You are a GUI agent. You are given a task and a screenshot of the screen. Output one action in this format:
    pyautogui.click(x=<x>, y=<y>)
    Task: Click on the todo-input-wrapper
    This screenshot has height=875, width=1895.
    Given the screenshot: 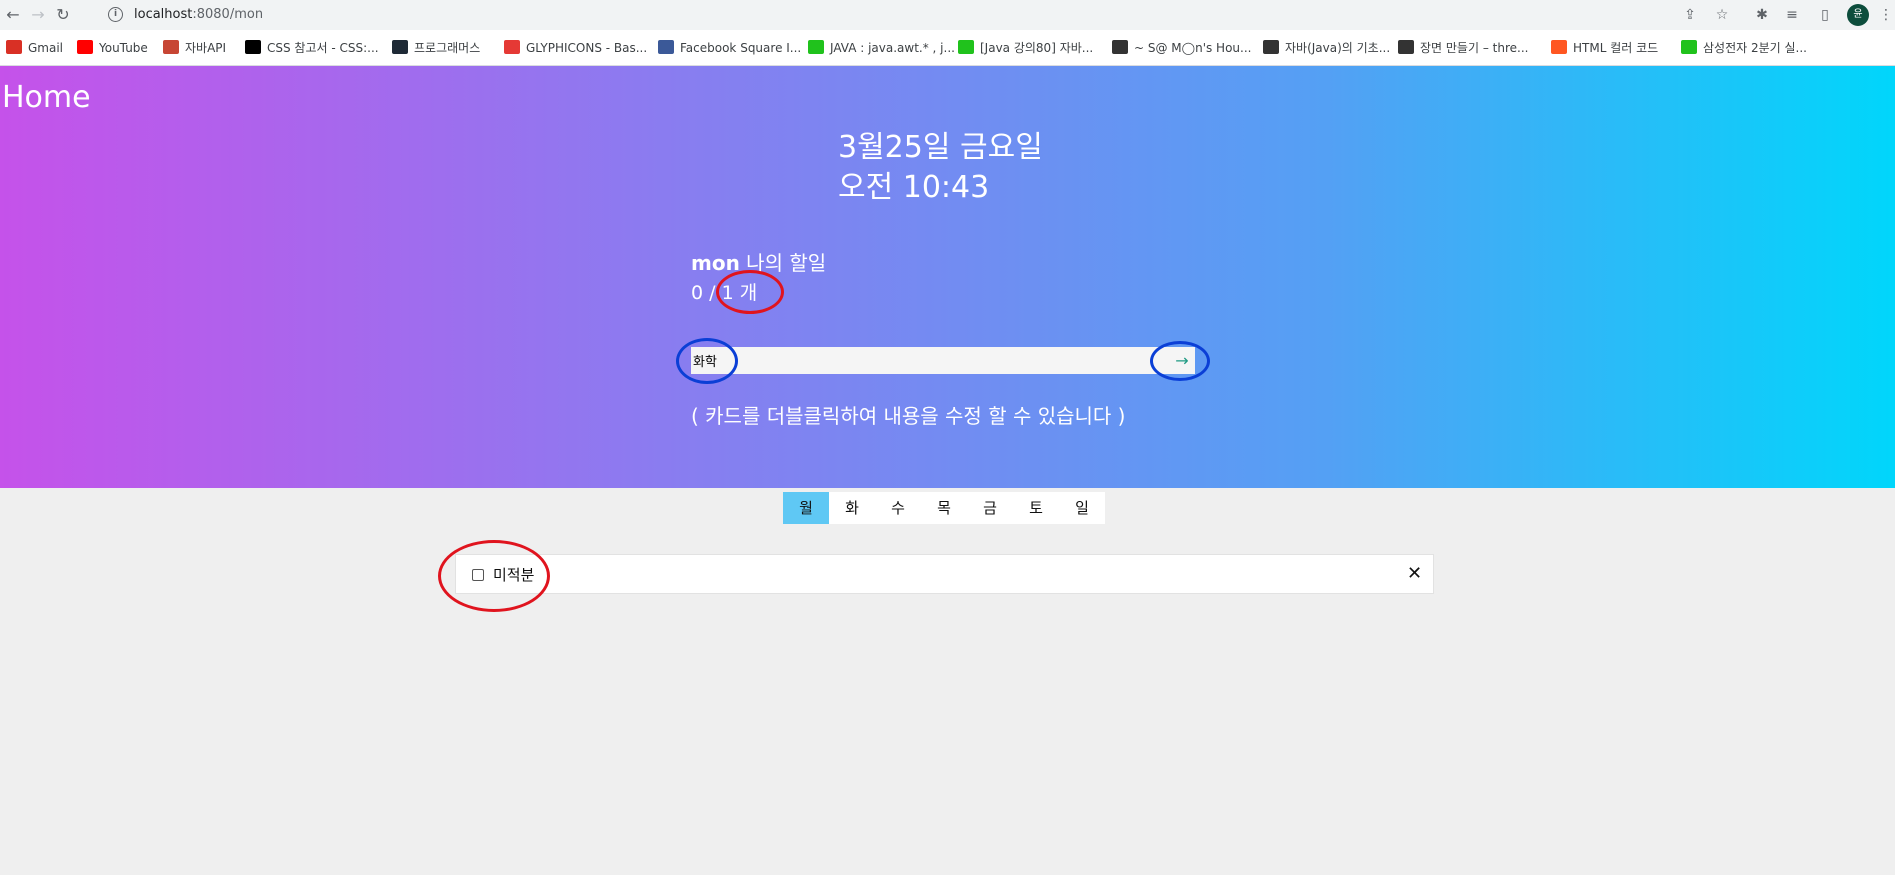 What is the action you would take?
    pyautogui.click(x=943, y=360)
    